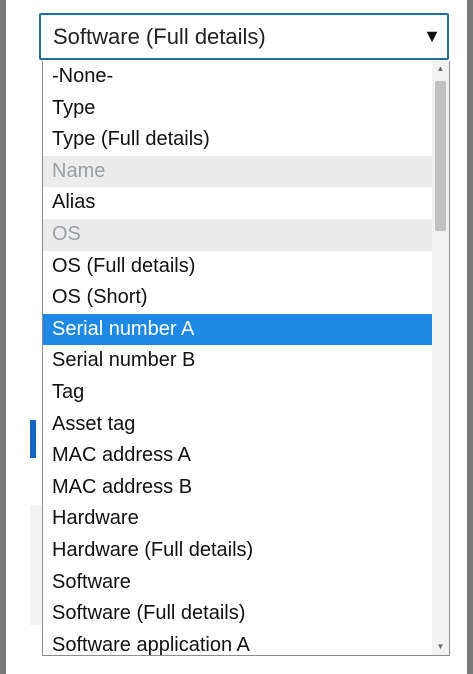  What do you see at coordinates (238, 109) in the screenshot?
I see `dropdown-option: Type` at bounding box center [238, 109].